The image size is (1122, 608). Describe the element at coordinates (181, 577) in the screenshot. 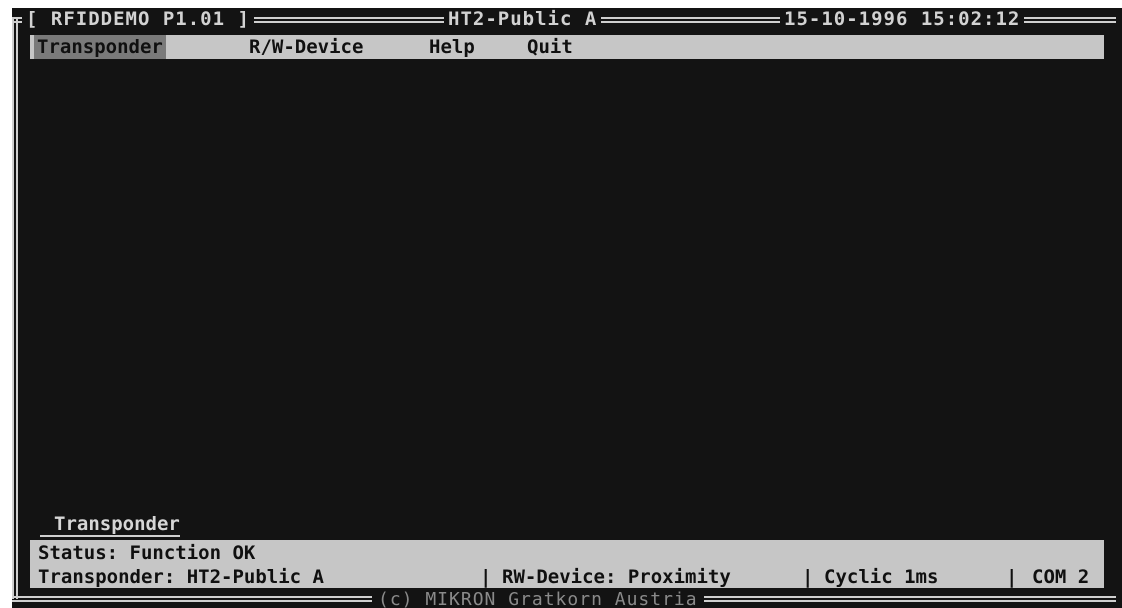

I see `status-transponder: Transponder: HT2-Public A` at that location.